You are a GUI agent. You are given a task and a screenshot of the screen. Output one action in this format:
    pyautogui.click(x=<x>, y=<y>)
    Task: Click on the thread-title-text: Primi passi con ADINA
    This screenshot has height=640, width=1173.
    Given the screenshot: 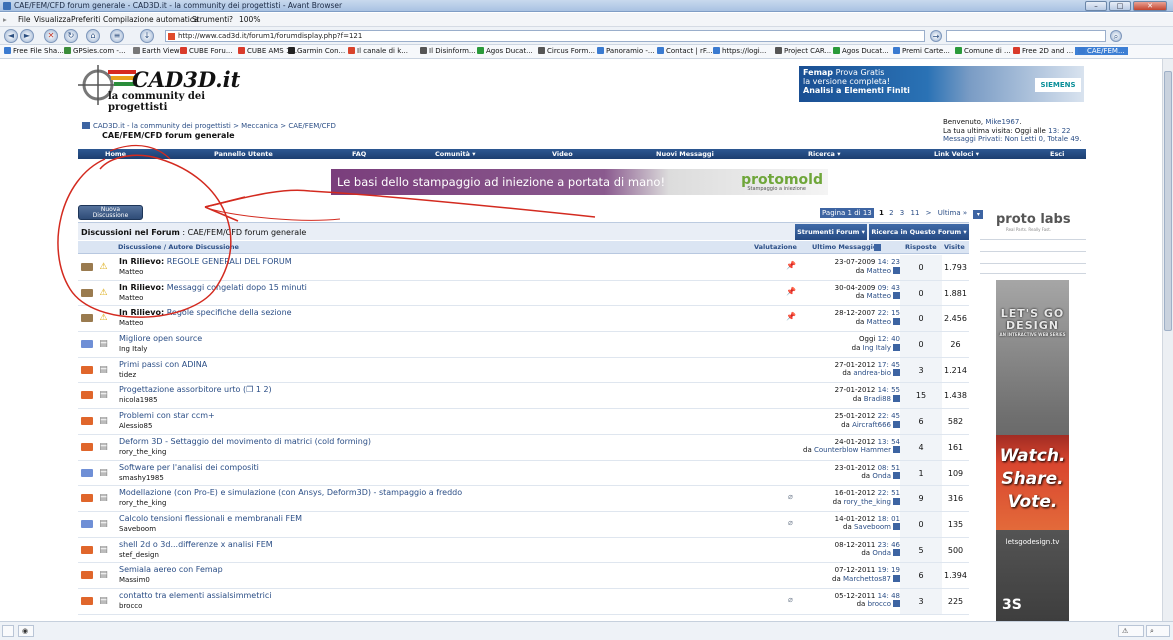 What is the action you would take?
    pyautogui.click(x=163, y=364)
    